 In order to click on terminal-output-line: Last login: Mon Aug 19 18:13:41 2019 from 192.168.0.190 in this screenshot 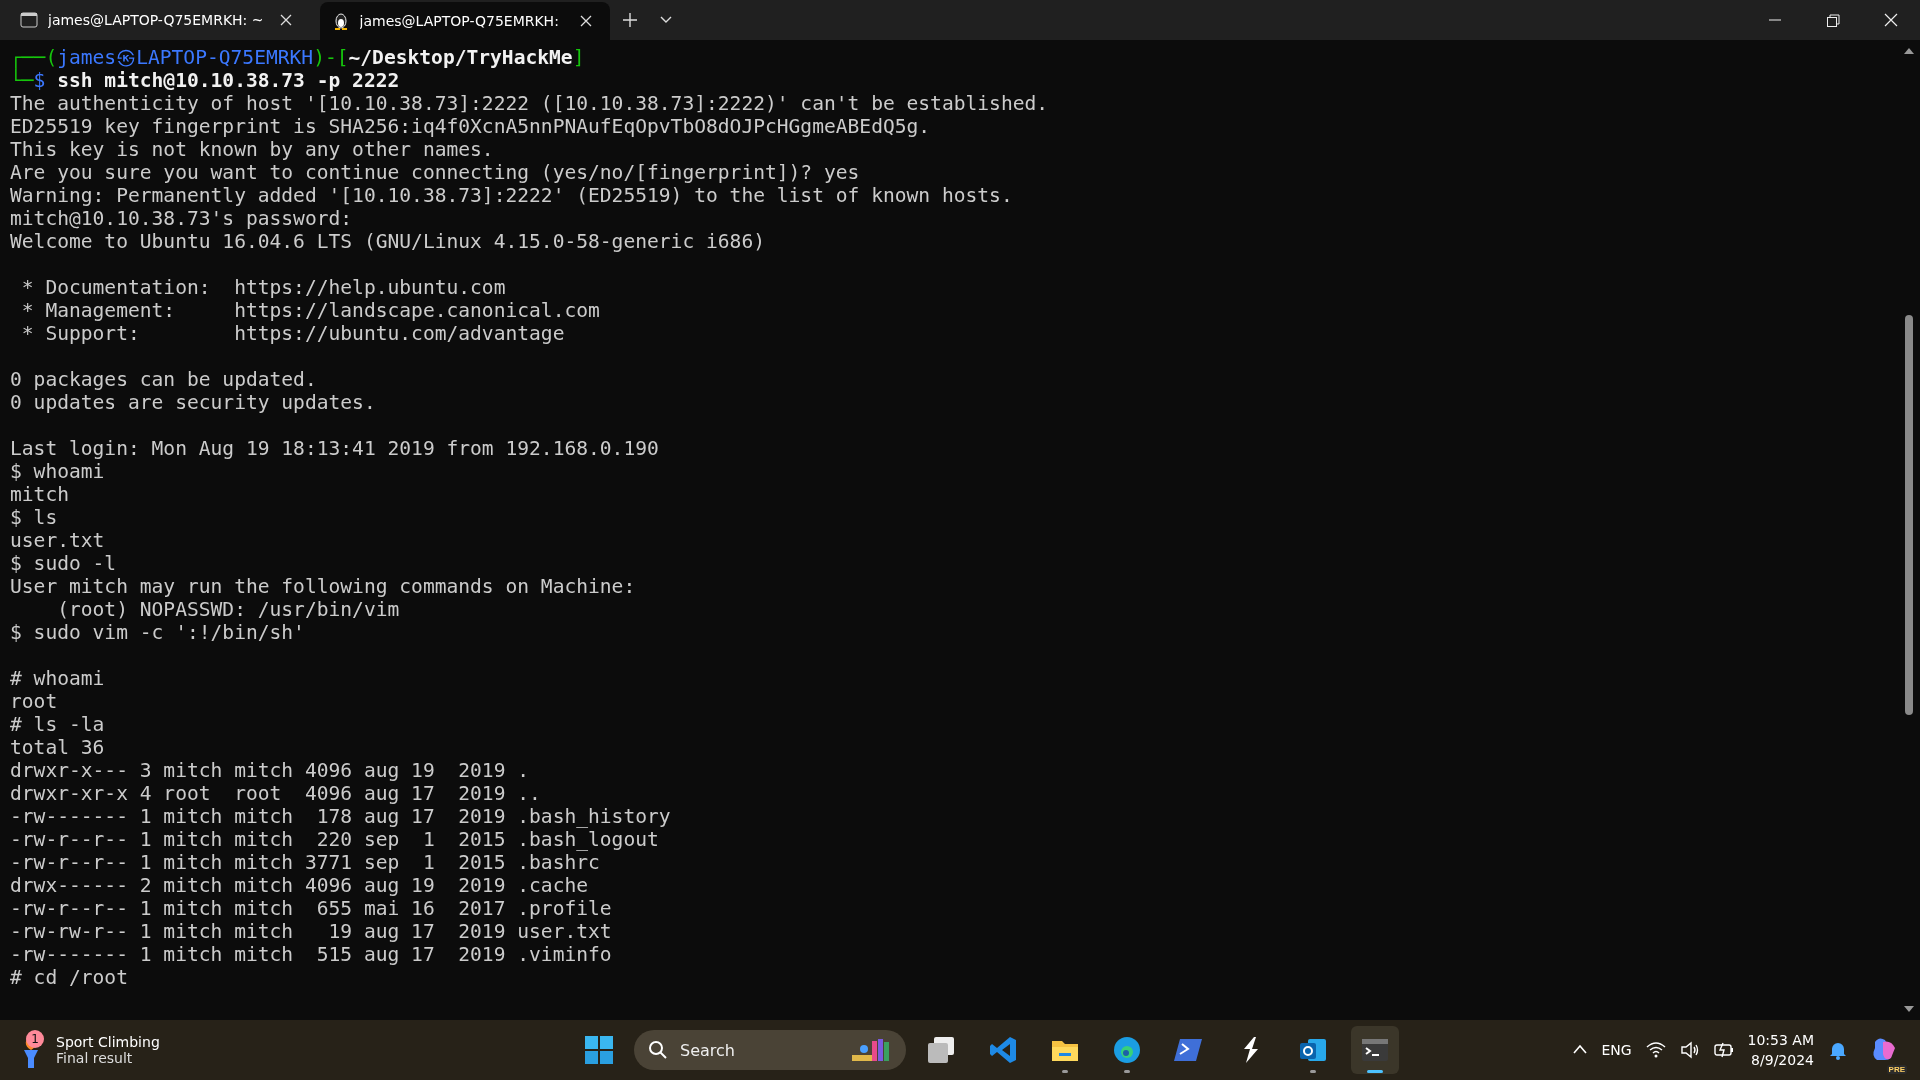, I will do `click(335, 448)`.